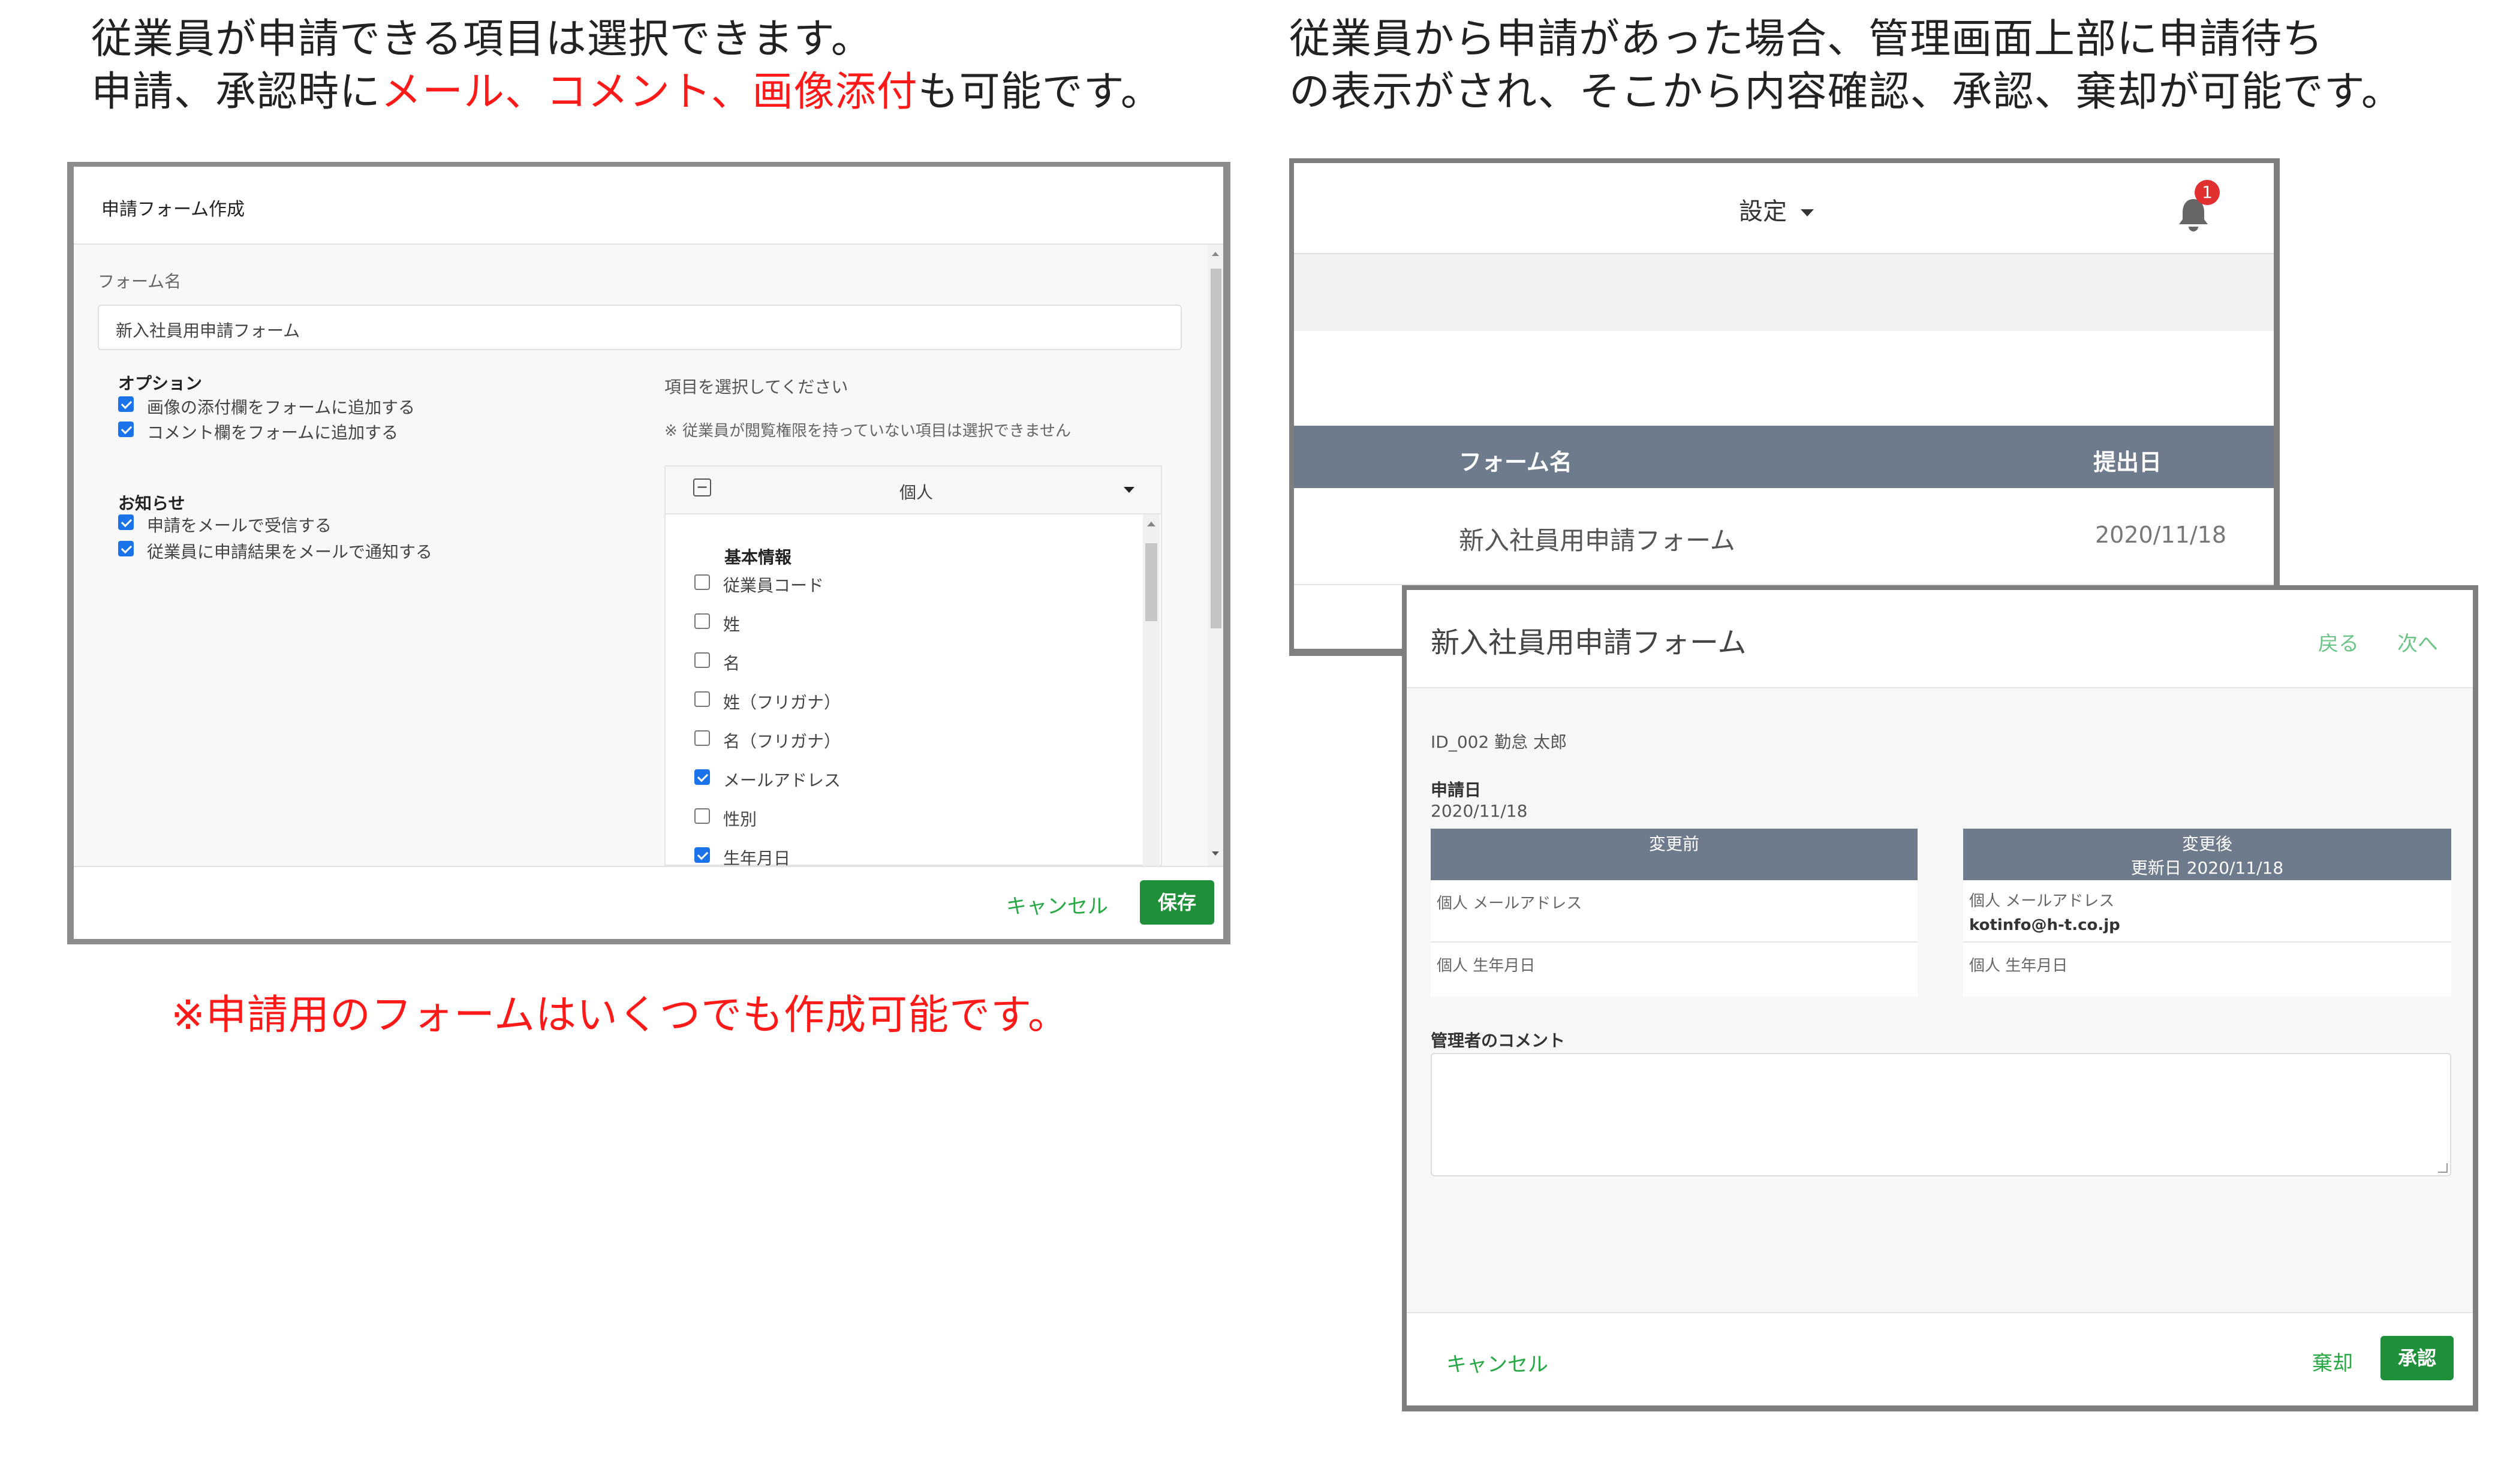  I want to click on left-caption-line1: 従業員が申請できる項目は選択できます。, so click(481, 40).